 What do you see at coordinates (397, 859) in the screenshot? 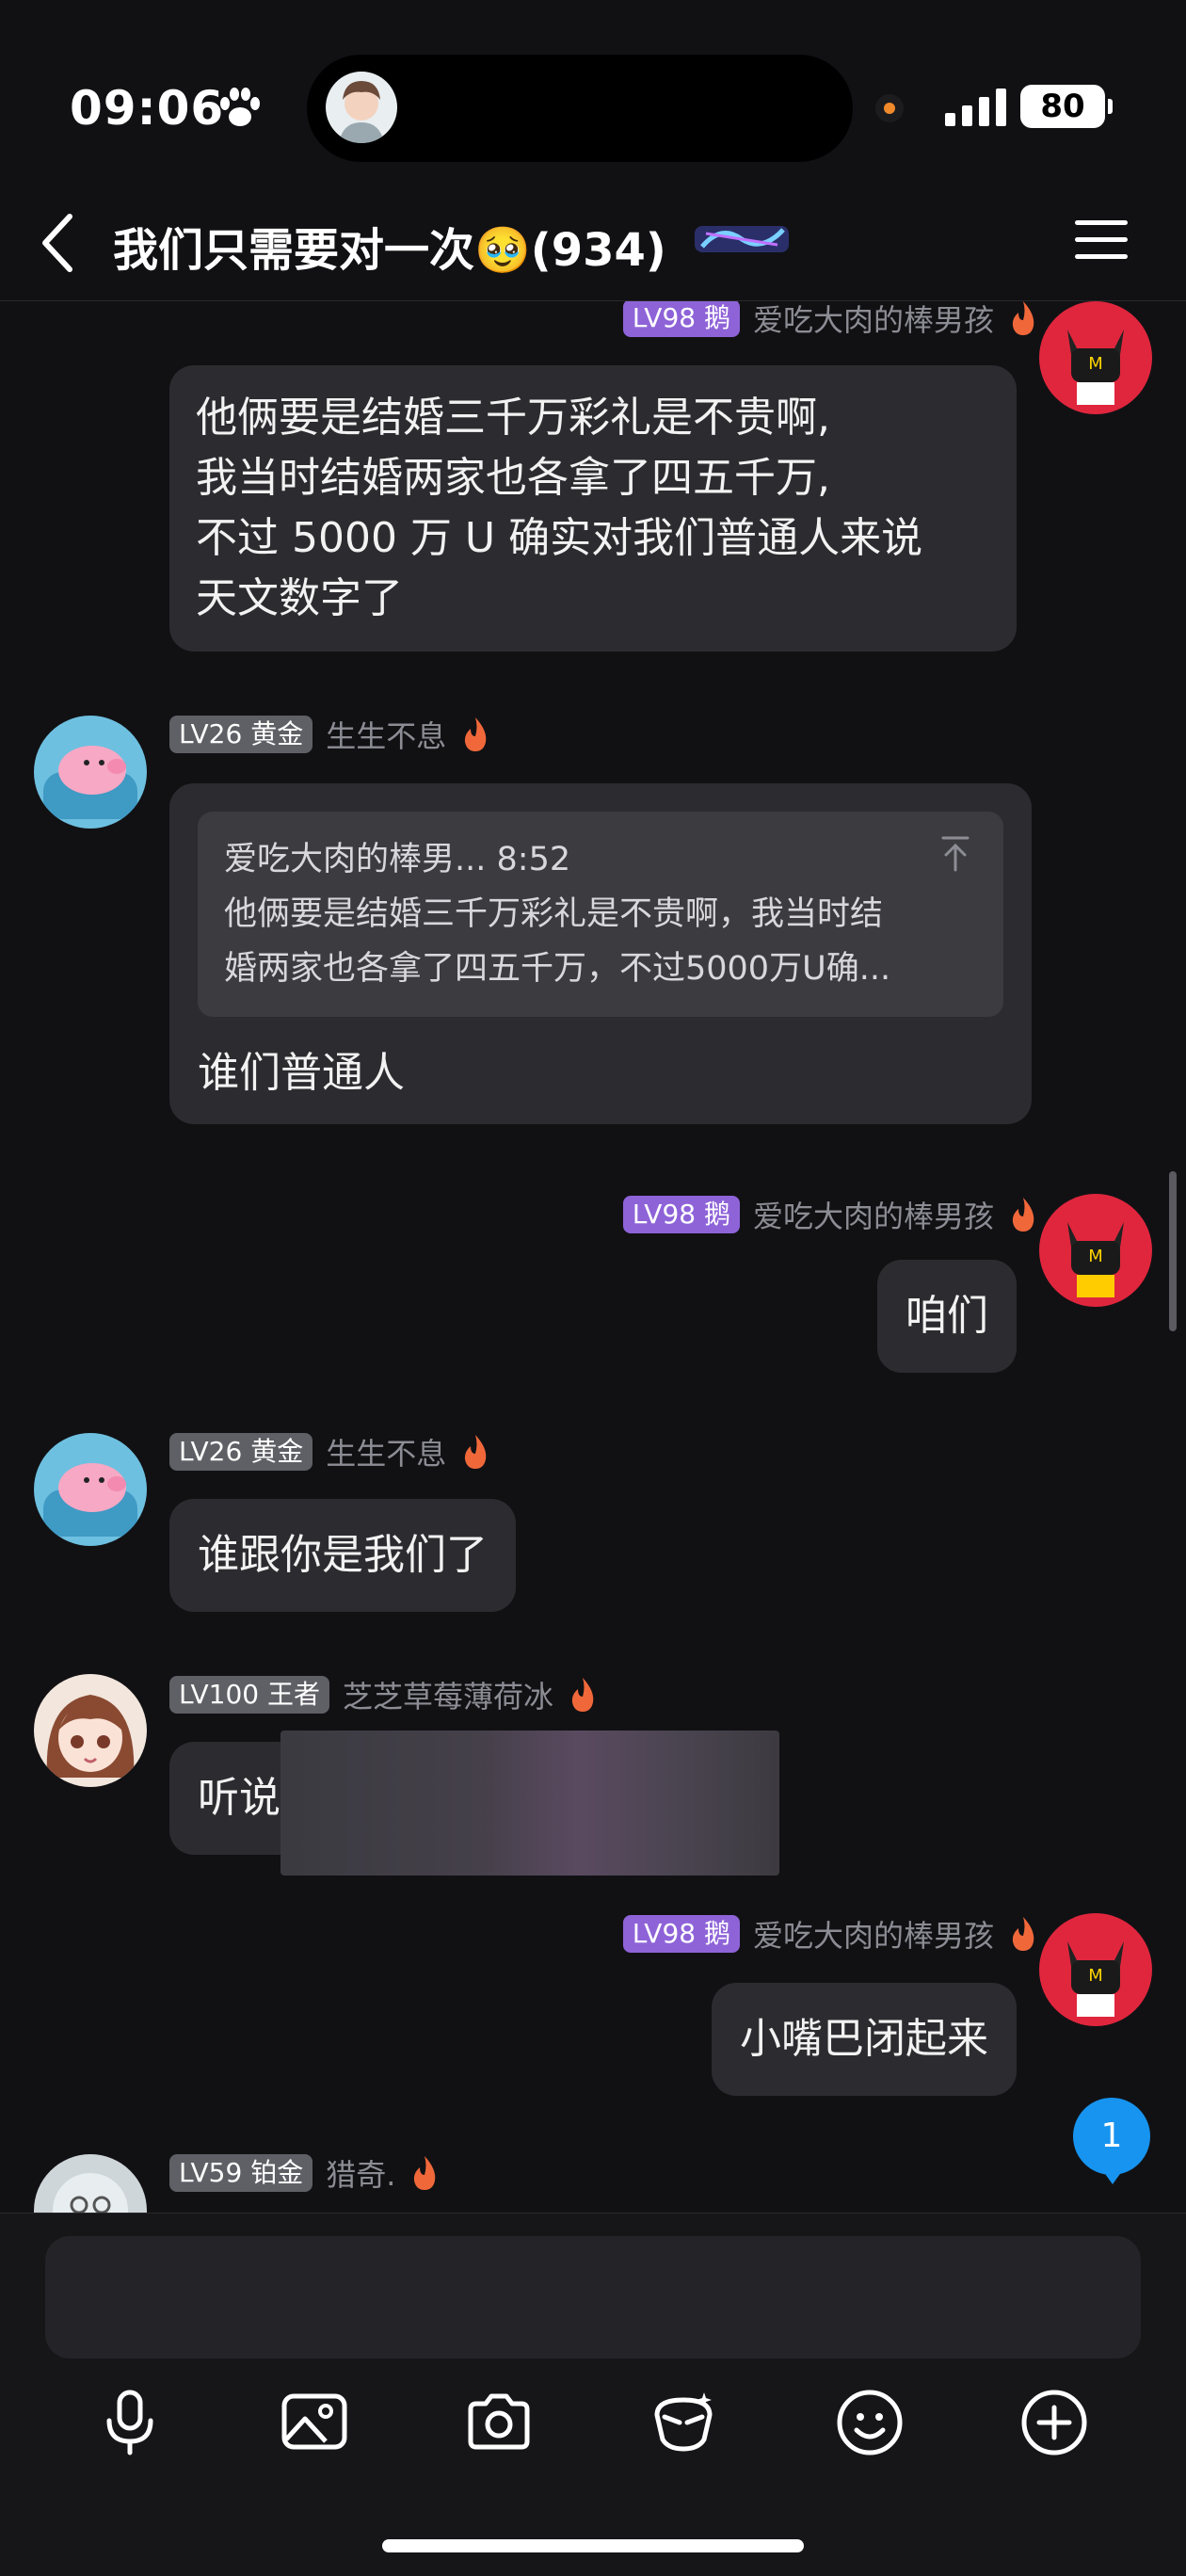
I see `quote-header: 爱吃大肉的棒男... 8:52` at bounding box center [397, 859].